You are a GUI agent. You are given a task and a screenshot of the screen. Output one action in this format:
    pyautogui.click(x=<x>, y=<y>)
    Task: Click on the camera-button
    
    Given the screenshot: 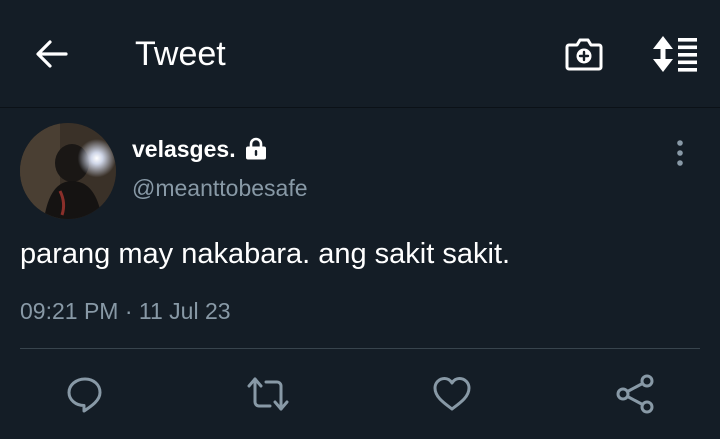 What is the action you would take?
    pyautogui.click(x=584, y=54)
    